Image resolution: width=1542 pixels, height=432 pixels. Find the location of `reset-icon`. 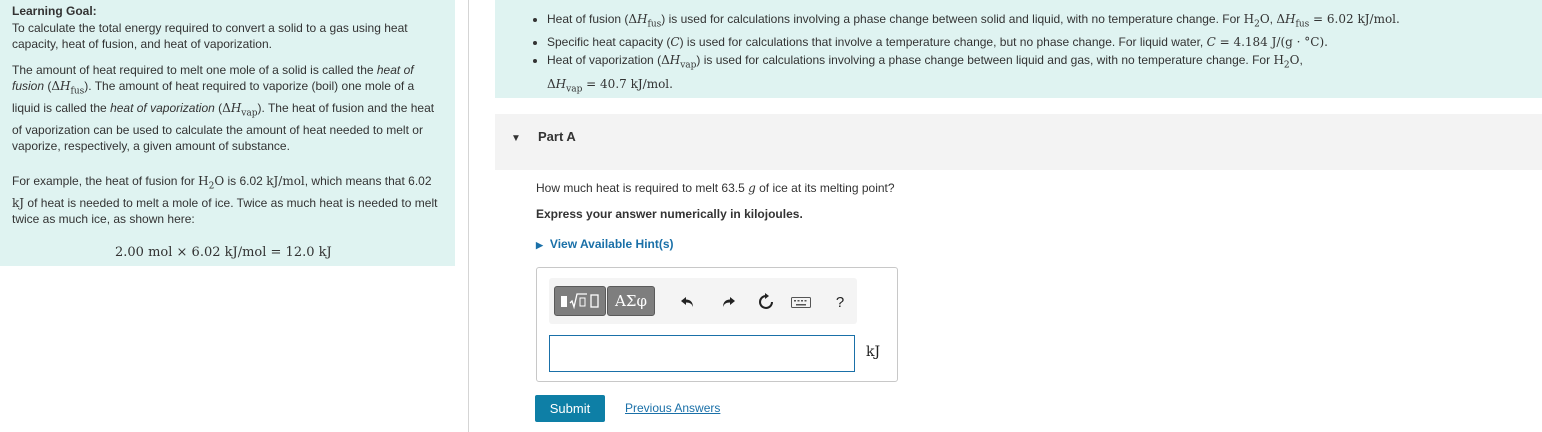

reset-icon is located at coordinates (766, 301).